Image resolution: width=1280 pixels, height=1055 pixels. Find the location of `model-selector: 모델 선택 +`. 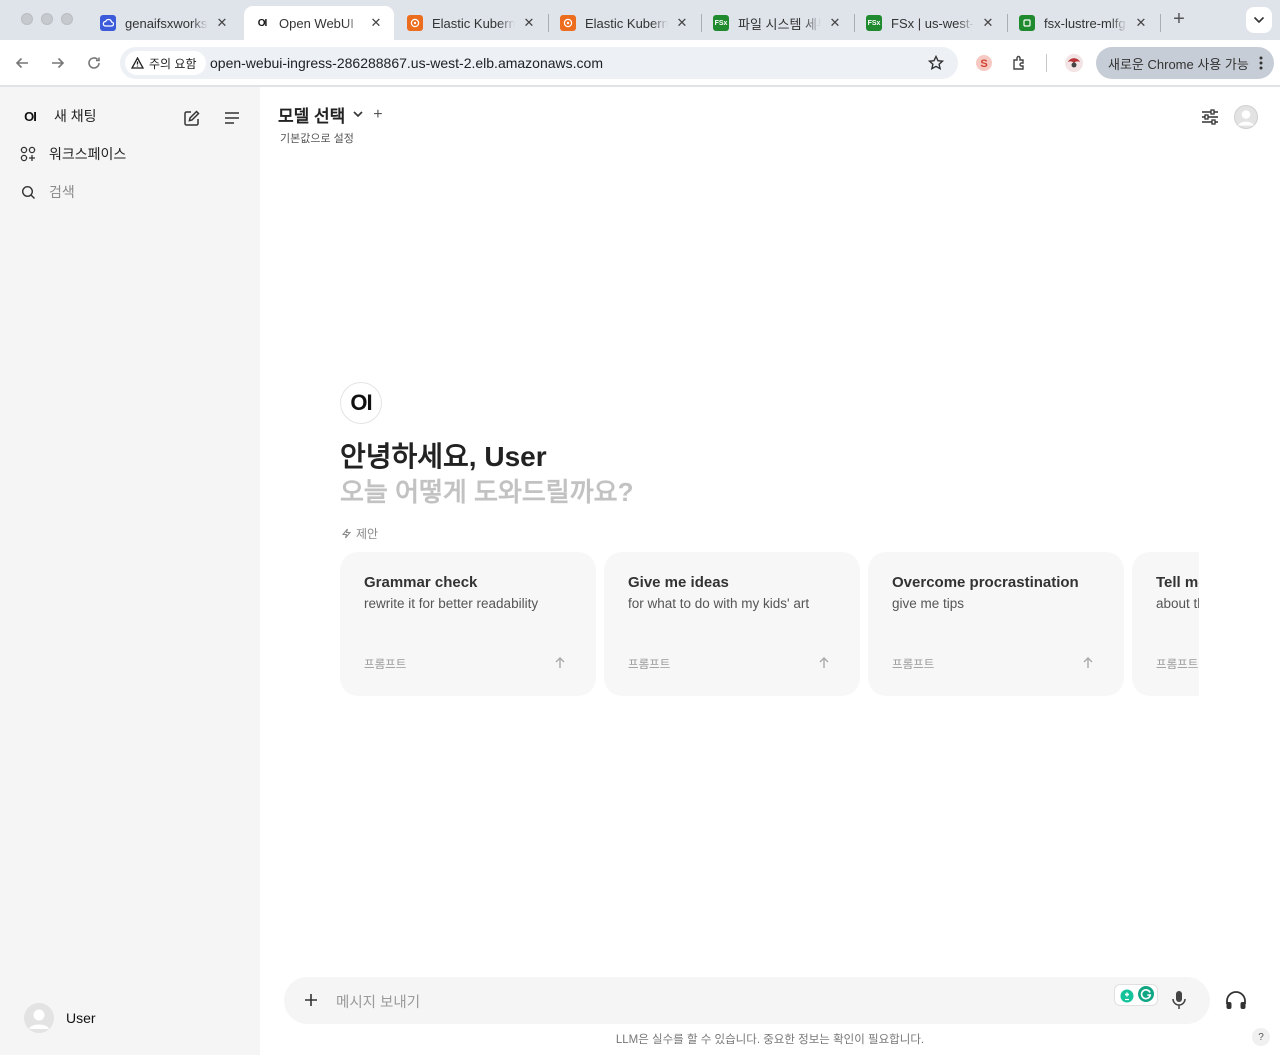

model-selector: 모델 선택 + is located at coordinates (330, 114).